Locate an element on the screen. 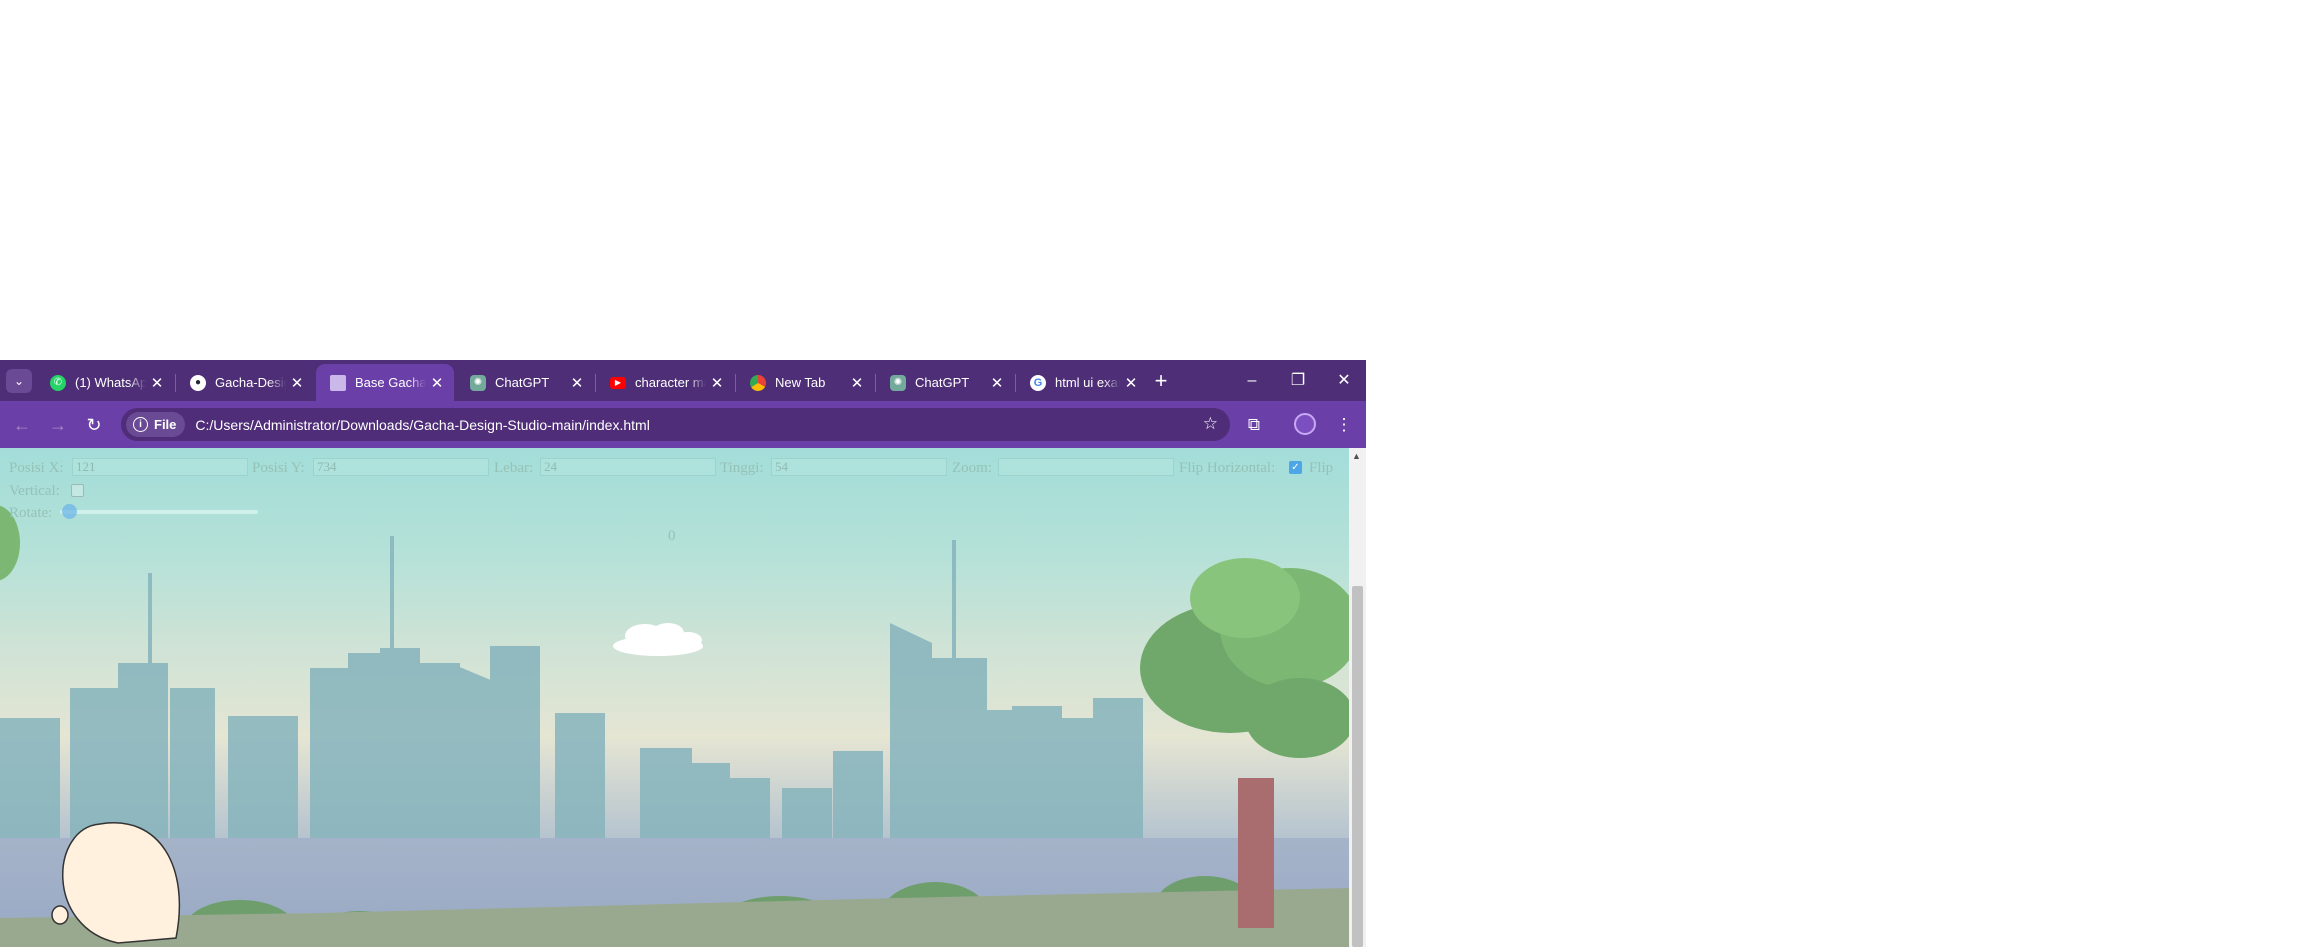 Image resolution: width=2310 pixels, height=947 pixels. width-input: 24 is located at coordinates (628, 467).